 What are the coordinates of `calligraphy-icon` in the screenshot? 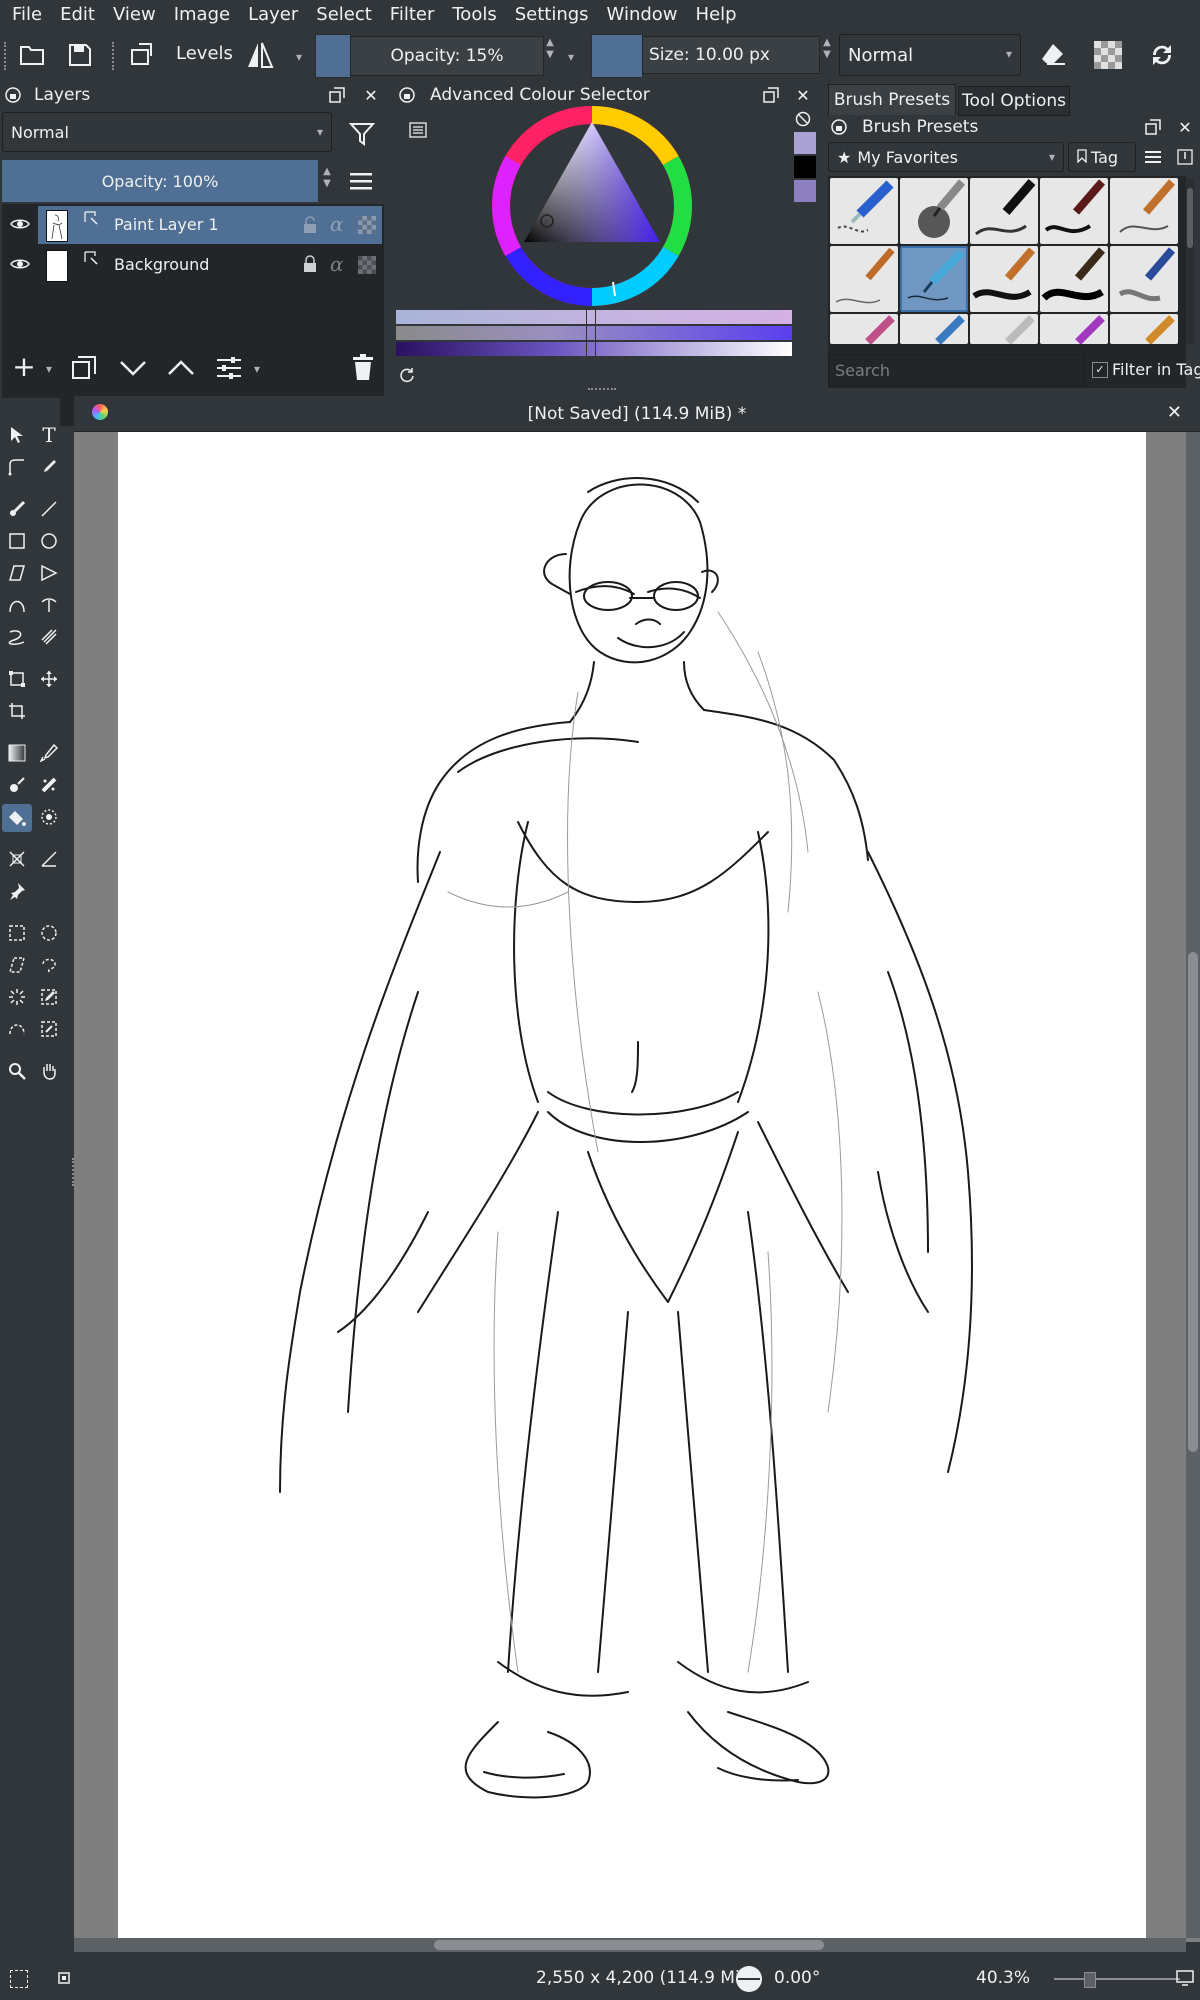 It's located at (49, 467).